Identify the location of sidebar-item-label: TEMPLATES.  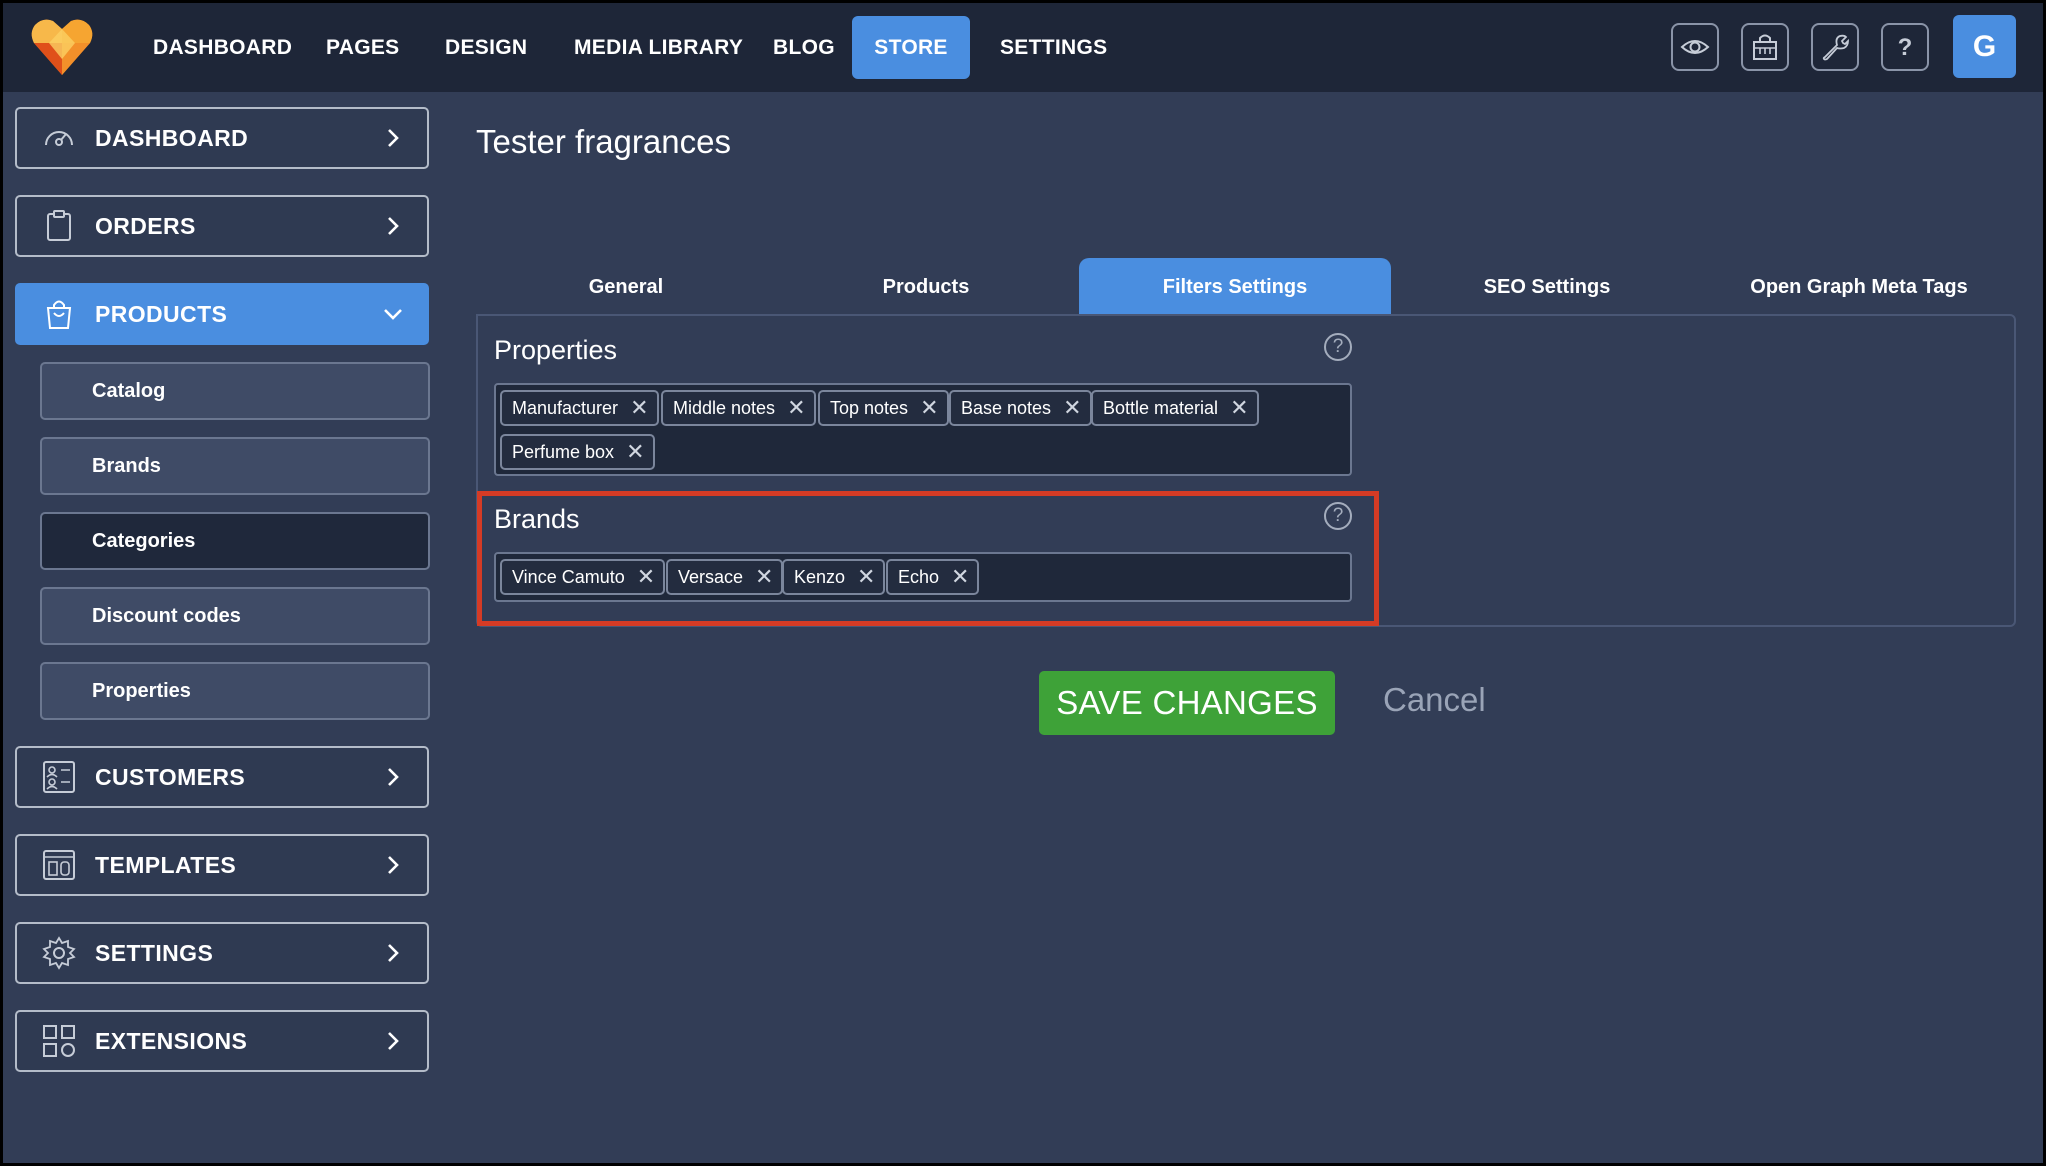
(166, 864).